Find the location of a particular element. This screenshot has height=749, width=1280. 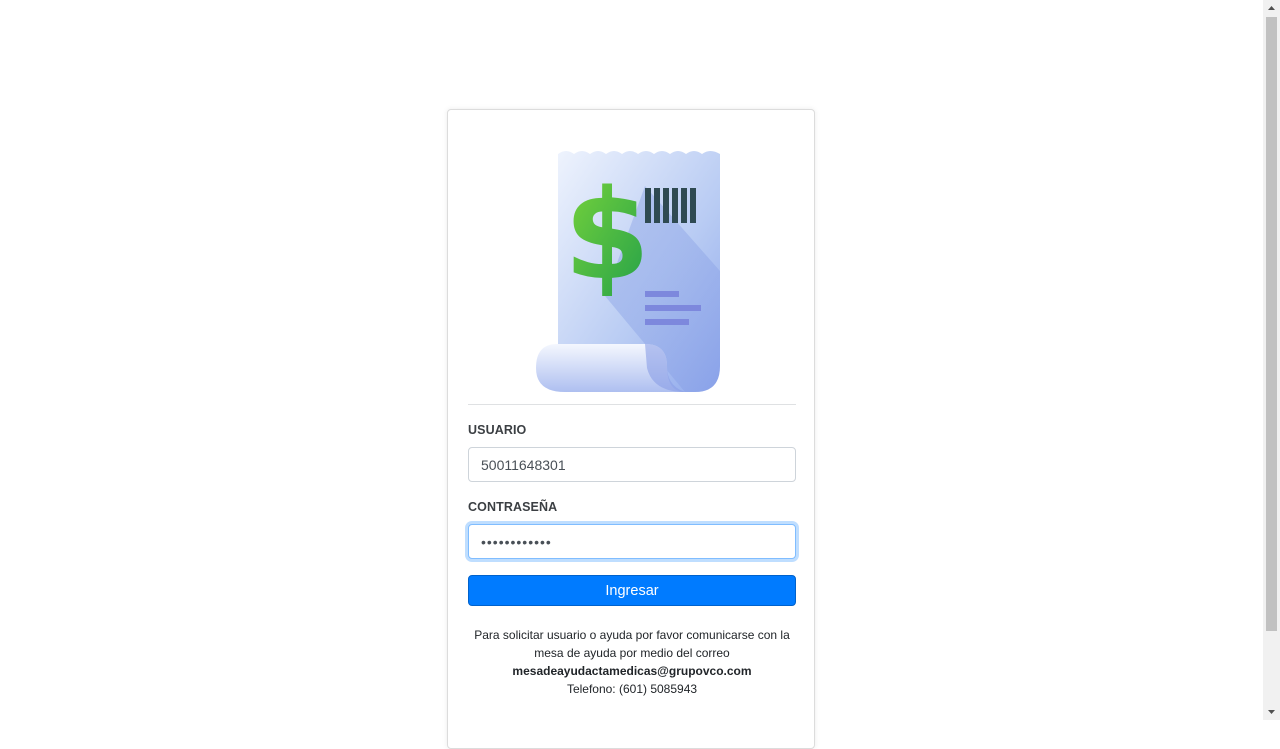

scroll-up-icon is located at coordinates (1271, 8).